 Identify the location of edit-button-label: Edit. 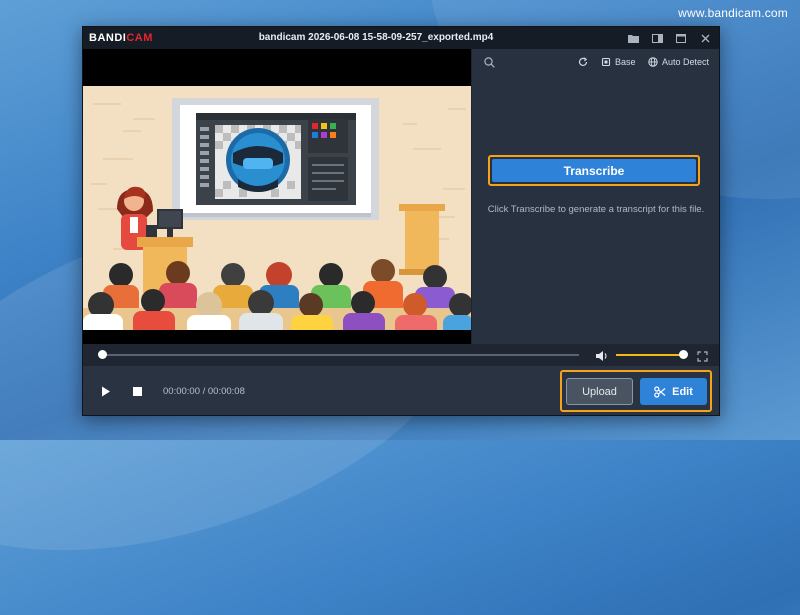
(682, 391).